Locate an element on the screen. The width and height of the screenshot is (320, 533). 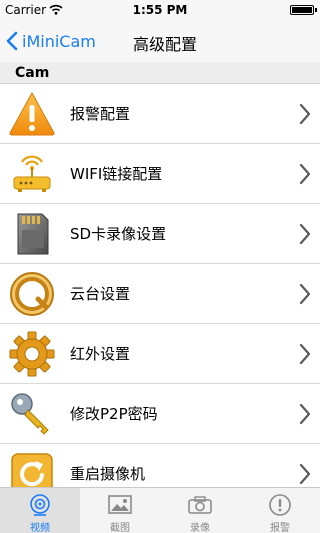
warning-icon is located at coordinates (32, 113).